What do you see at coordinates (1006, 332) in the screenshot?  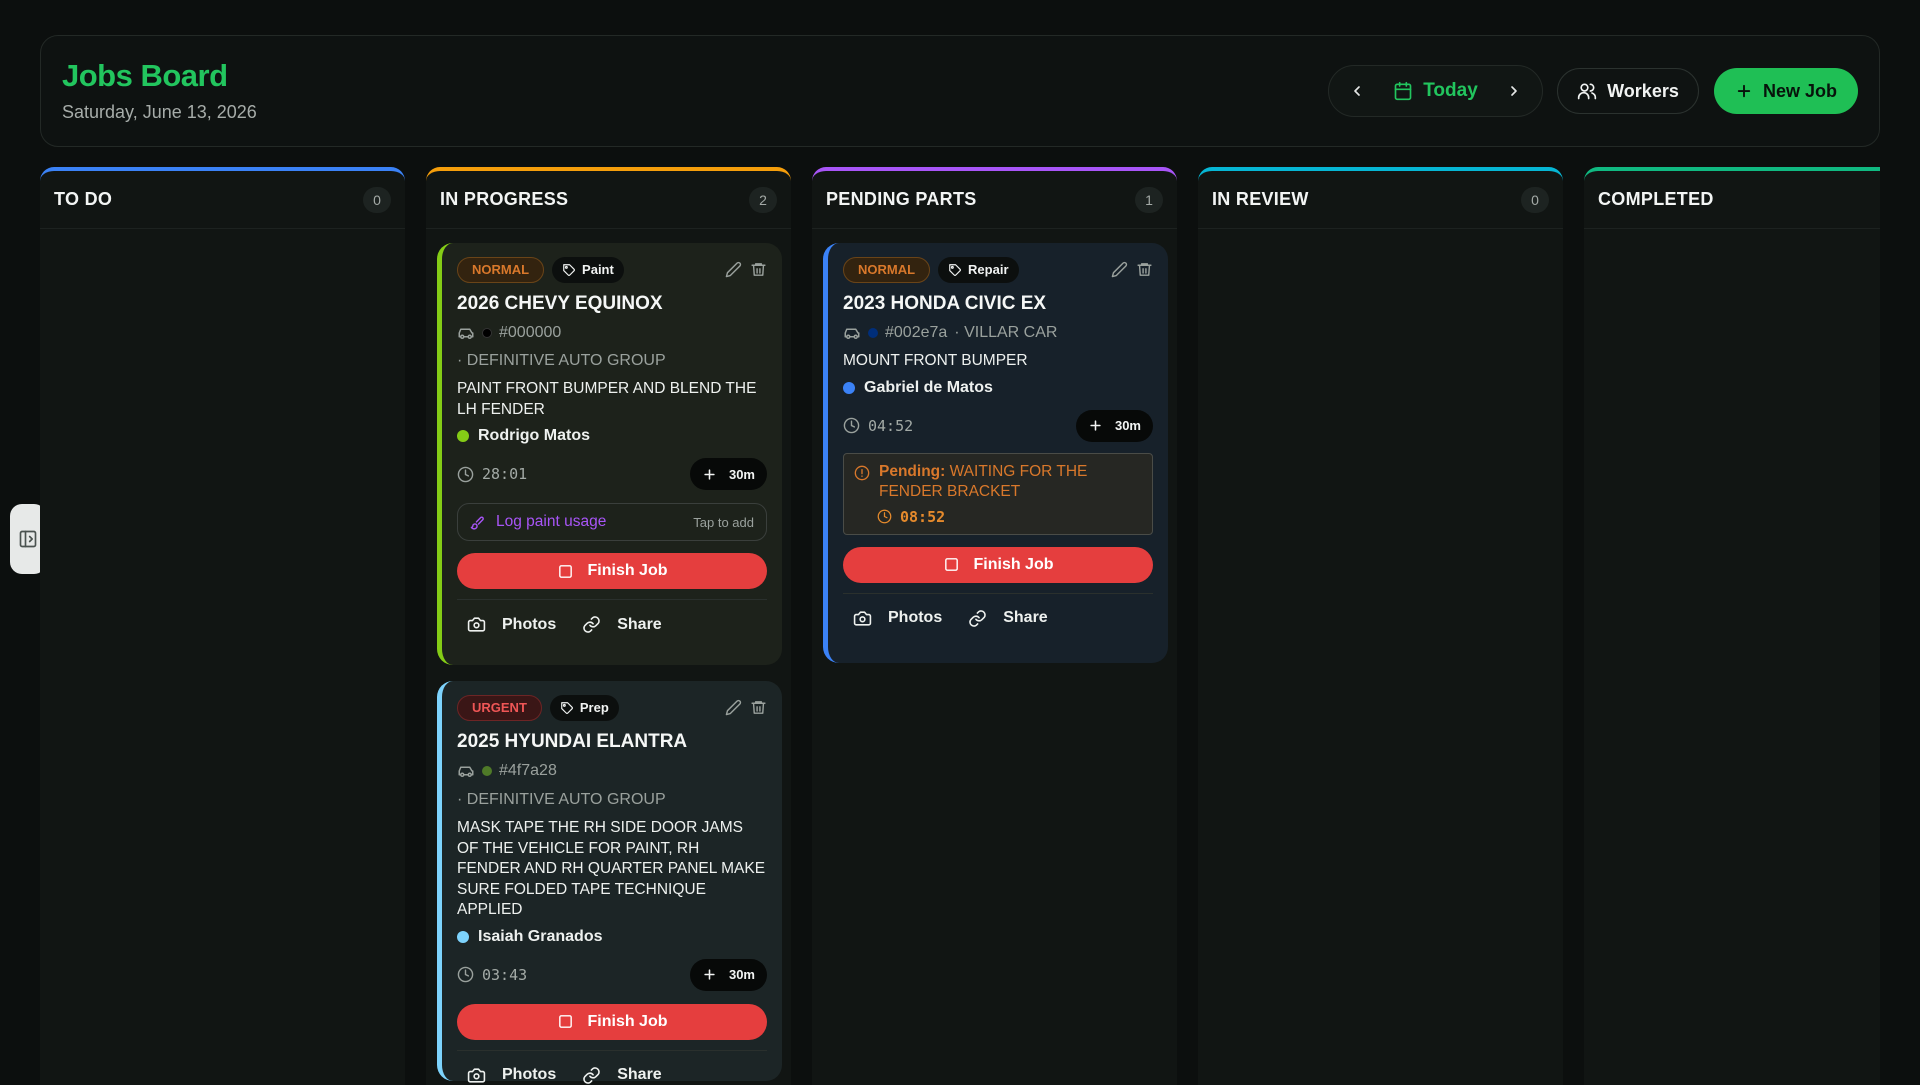 I see `customer-name: · VILLAR CAR` at bounding box center [1006, 332].